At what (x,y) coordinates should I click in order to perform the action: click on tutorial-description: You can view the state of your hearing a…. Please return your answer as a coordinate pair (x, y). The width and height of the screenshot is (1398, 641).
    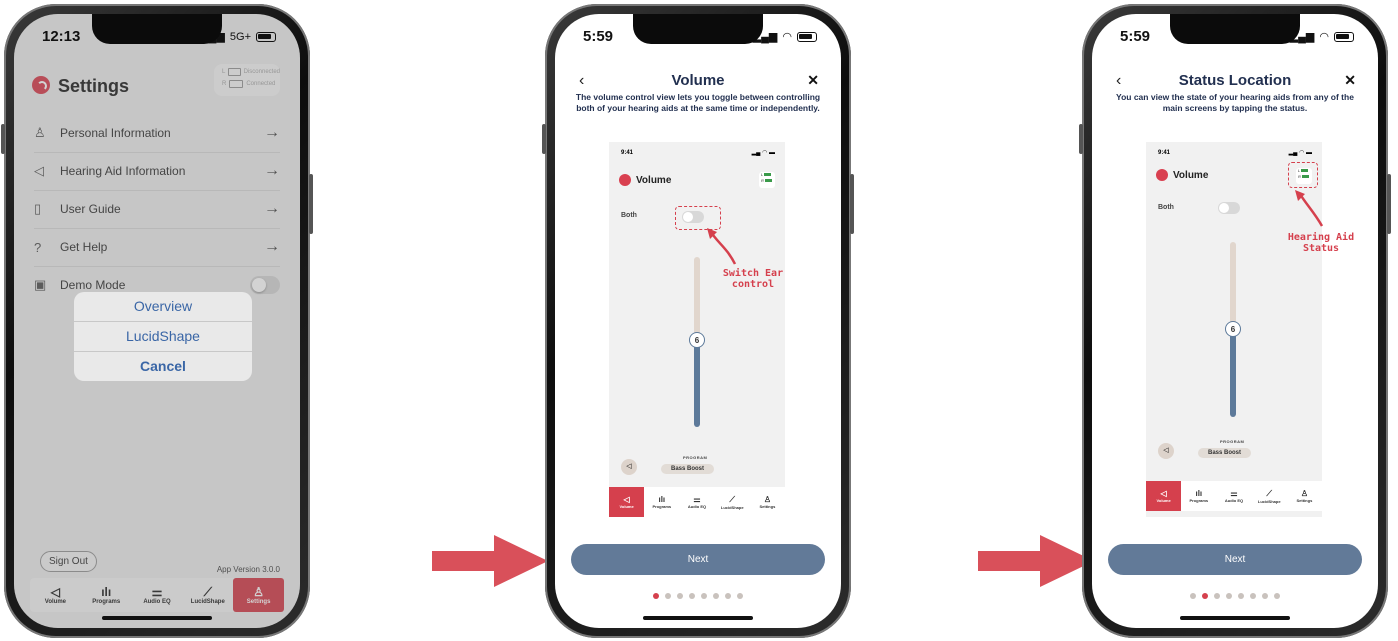
    Looking at the image, I should click on (1235, 102).